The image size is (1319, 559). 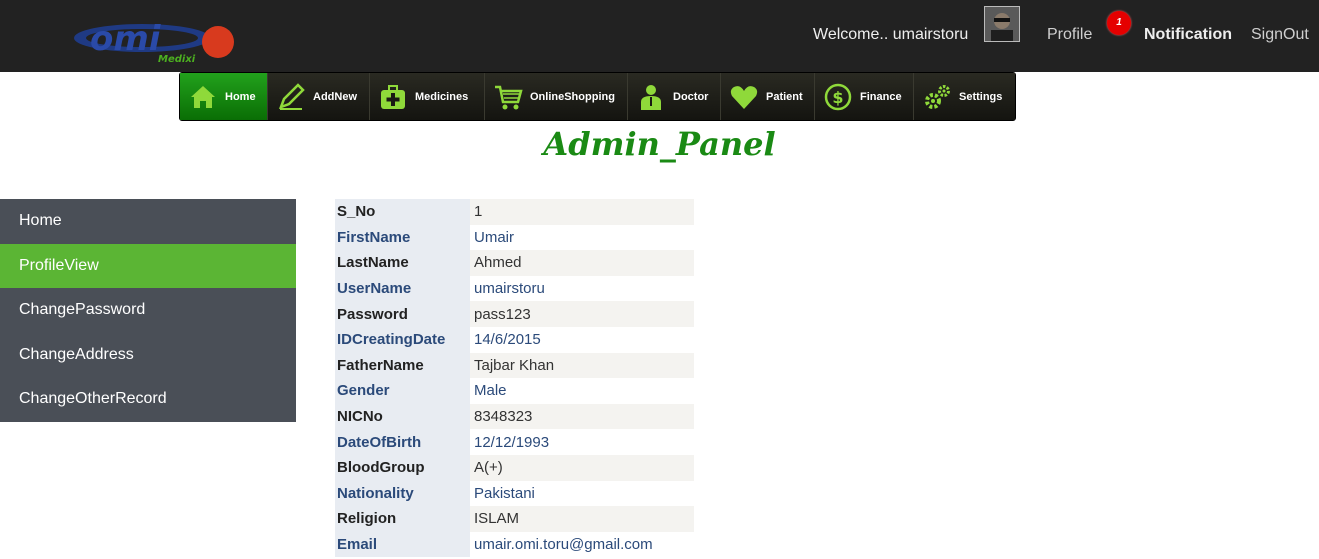 I want to click on avatar, so click(x=1002, y=24).